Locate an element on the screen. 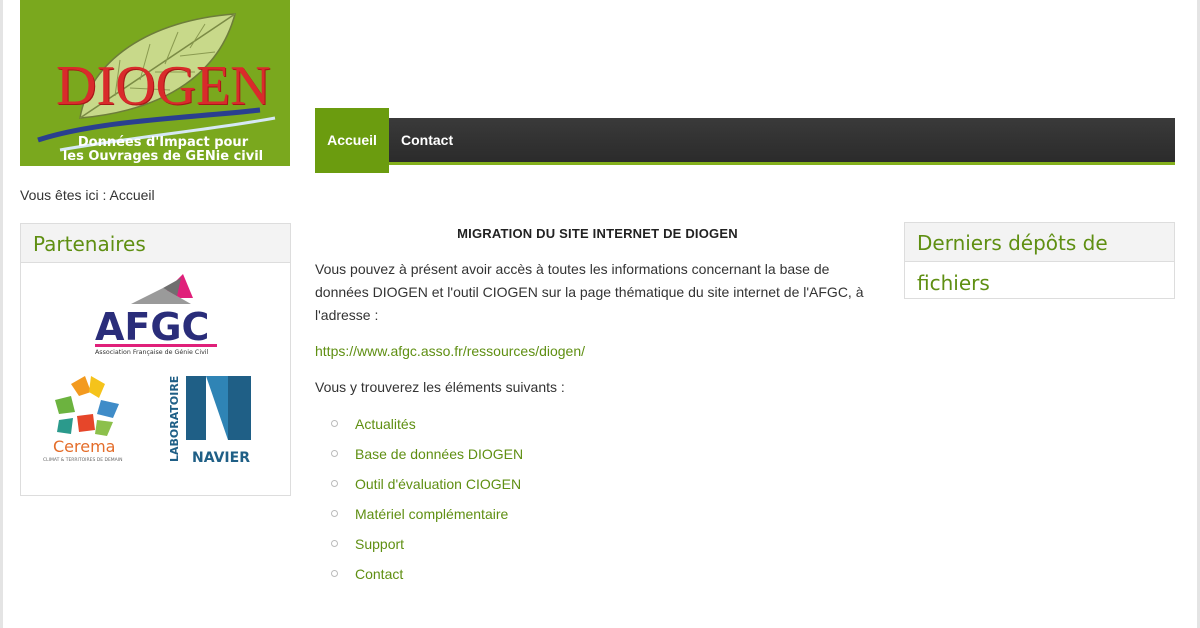  nav-item-accueil: Accueil is located at coordinates (352, 140).